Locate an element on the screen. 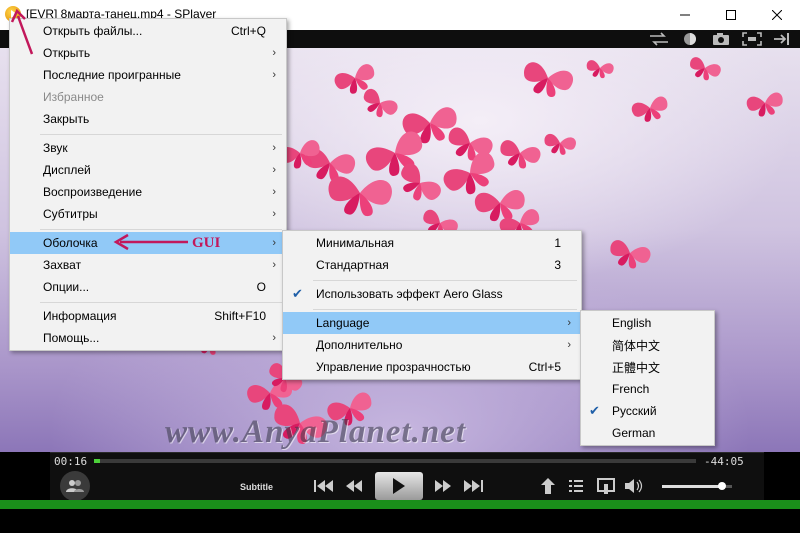  seek-bar is located at coordinates (395, 461).